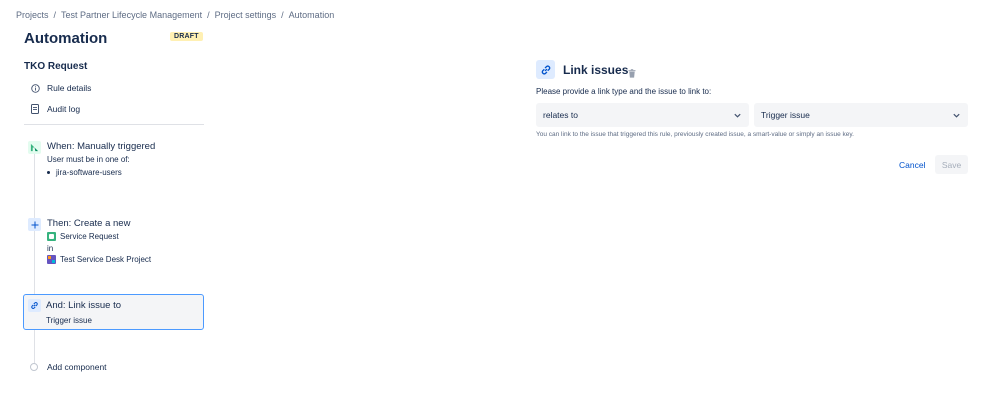 The image size is (998, 401). What do you see at coordinates (34, 305) in the screenshot?
I see `link-icon` at bounding box center [34, 305].